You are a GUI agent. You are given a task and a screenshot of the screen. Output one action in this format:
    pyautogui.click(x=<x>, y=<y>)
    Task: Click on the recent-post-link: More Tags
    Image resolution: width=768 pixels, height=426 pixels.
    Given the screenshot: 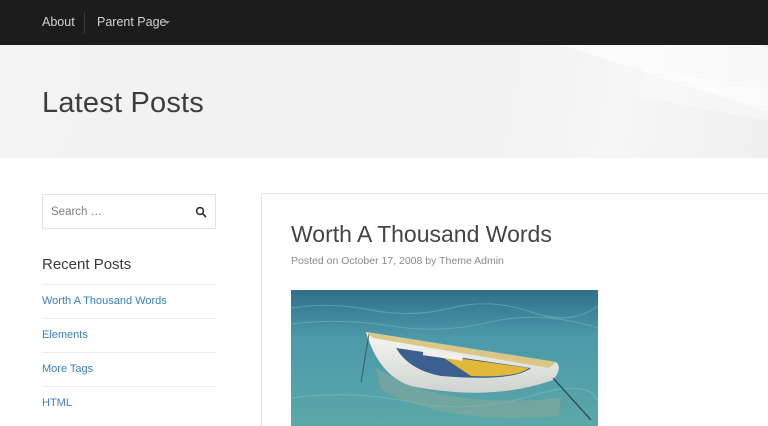 What is the action you would take?
    pyautogui.click(x=67, y=369)
    